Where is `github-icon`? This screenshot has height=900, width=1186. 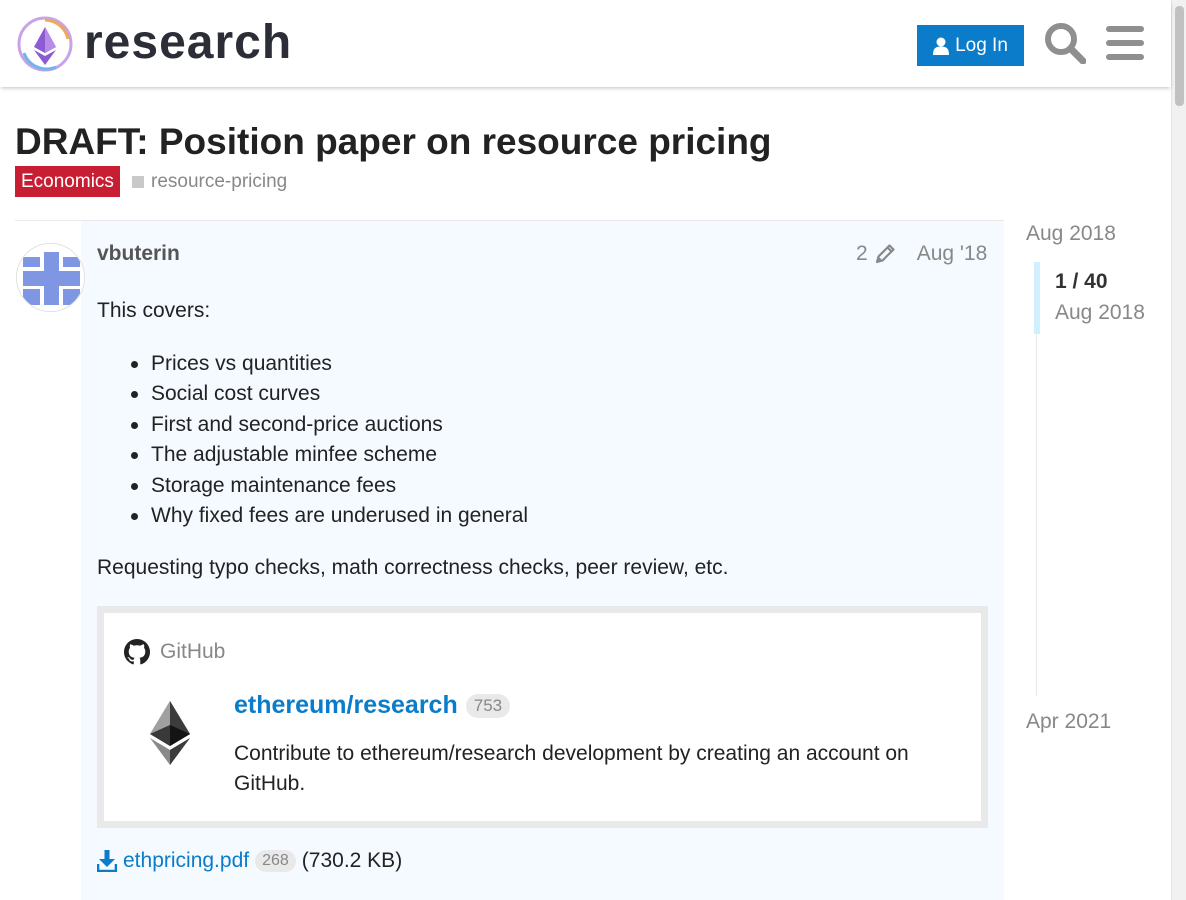 github-icon is located at coordinates (137, 652).